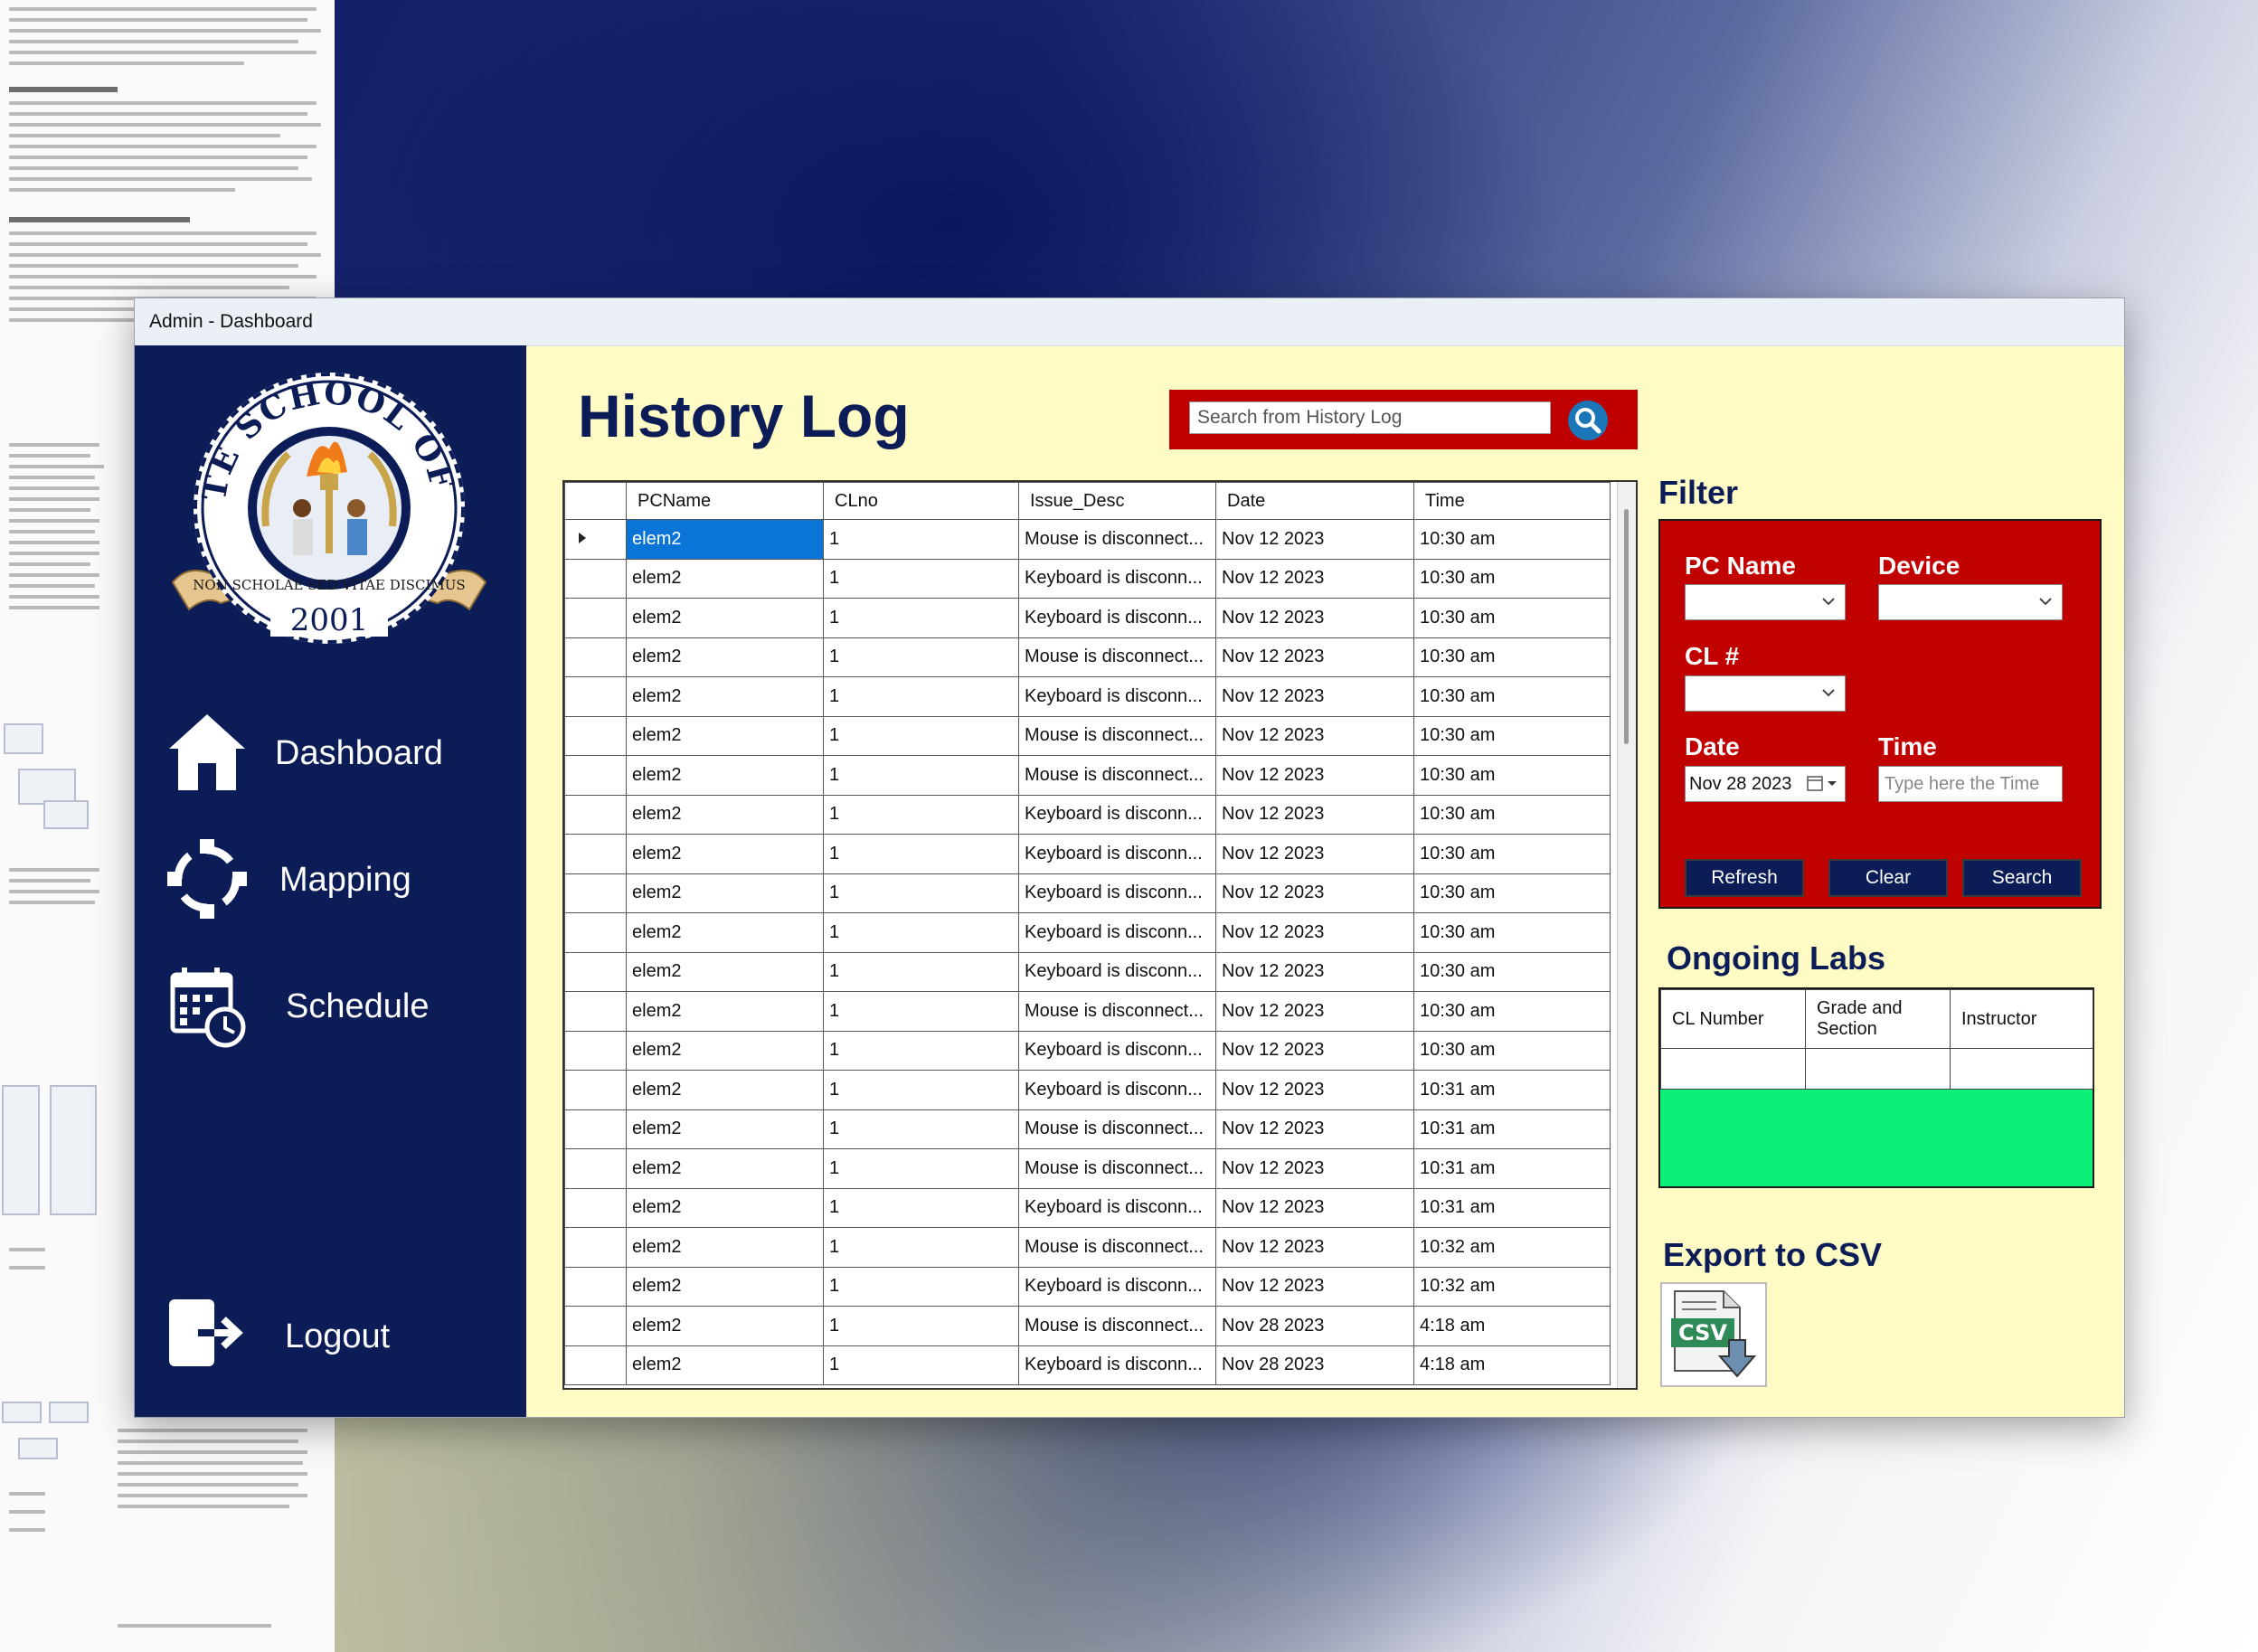 This screenshot has height=1652, width=2258. What do you see at coordinates (1370, 417) in the screenshot?
I see `search-input` at bounding box center [1370, 417].